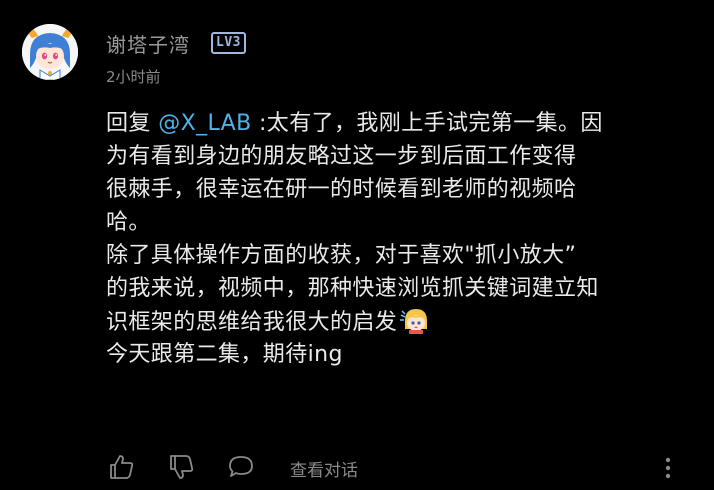 Image resolution: width=714 pixels, height=490 pixels. Describe the element at coordinates (341, 189) in the screenshot. I see `comment-line: 很棘手，很幸运在研一的时候看到老师的视频哈` at that location.